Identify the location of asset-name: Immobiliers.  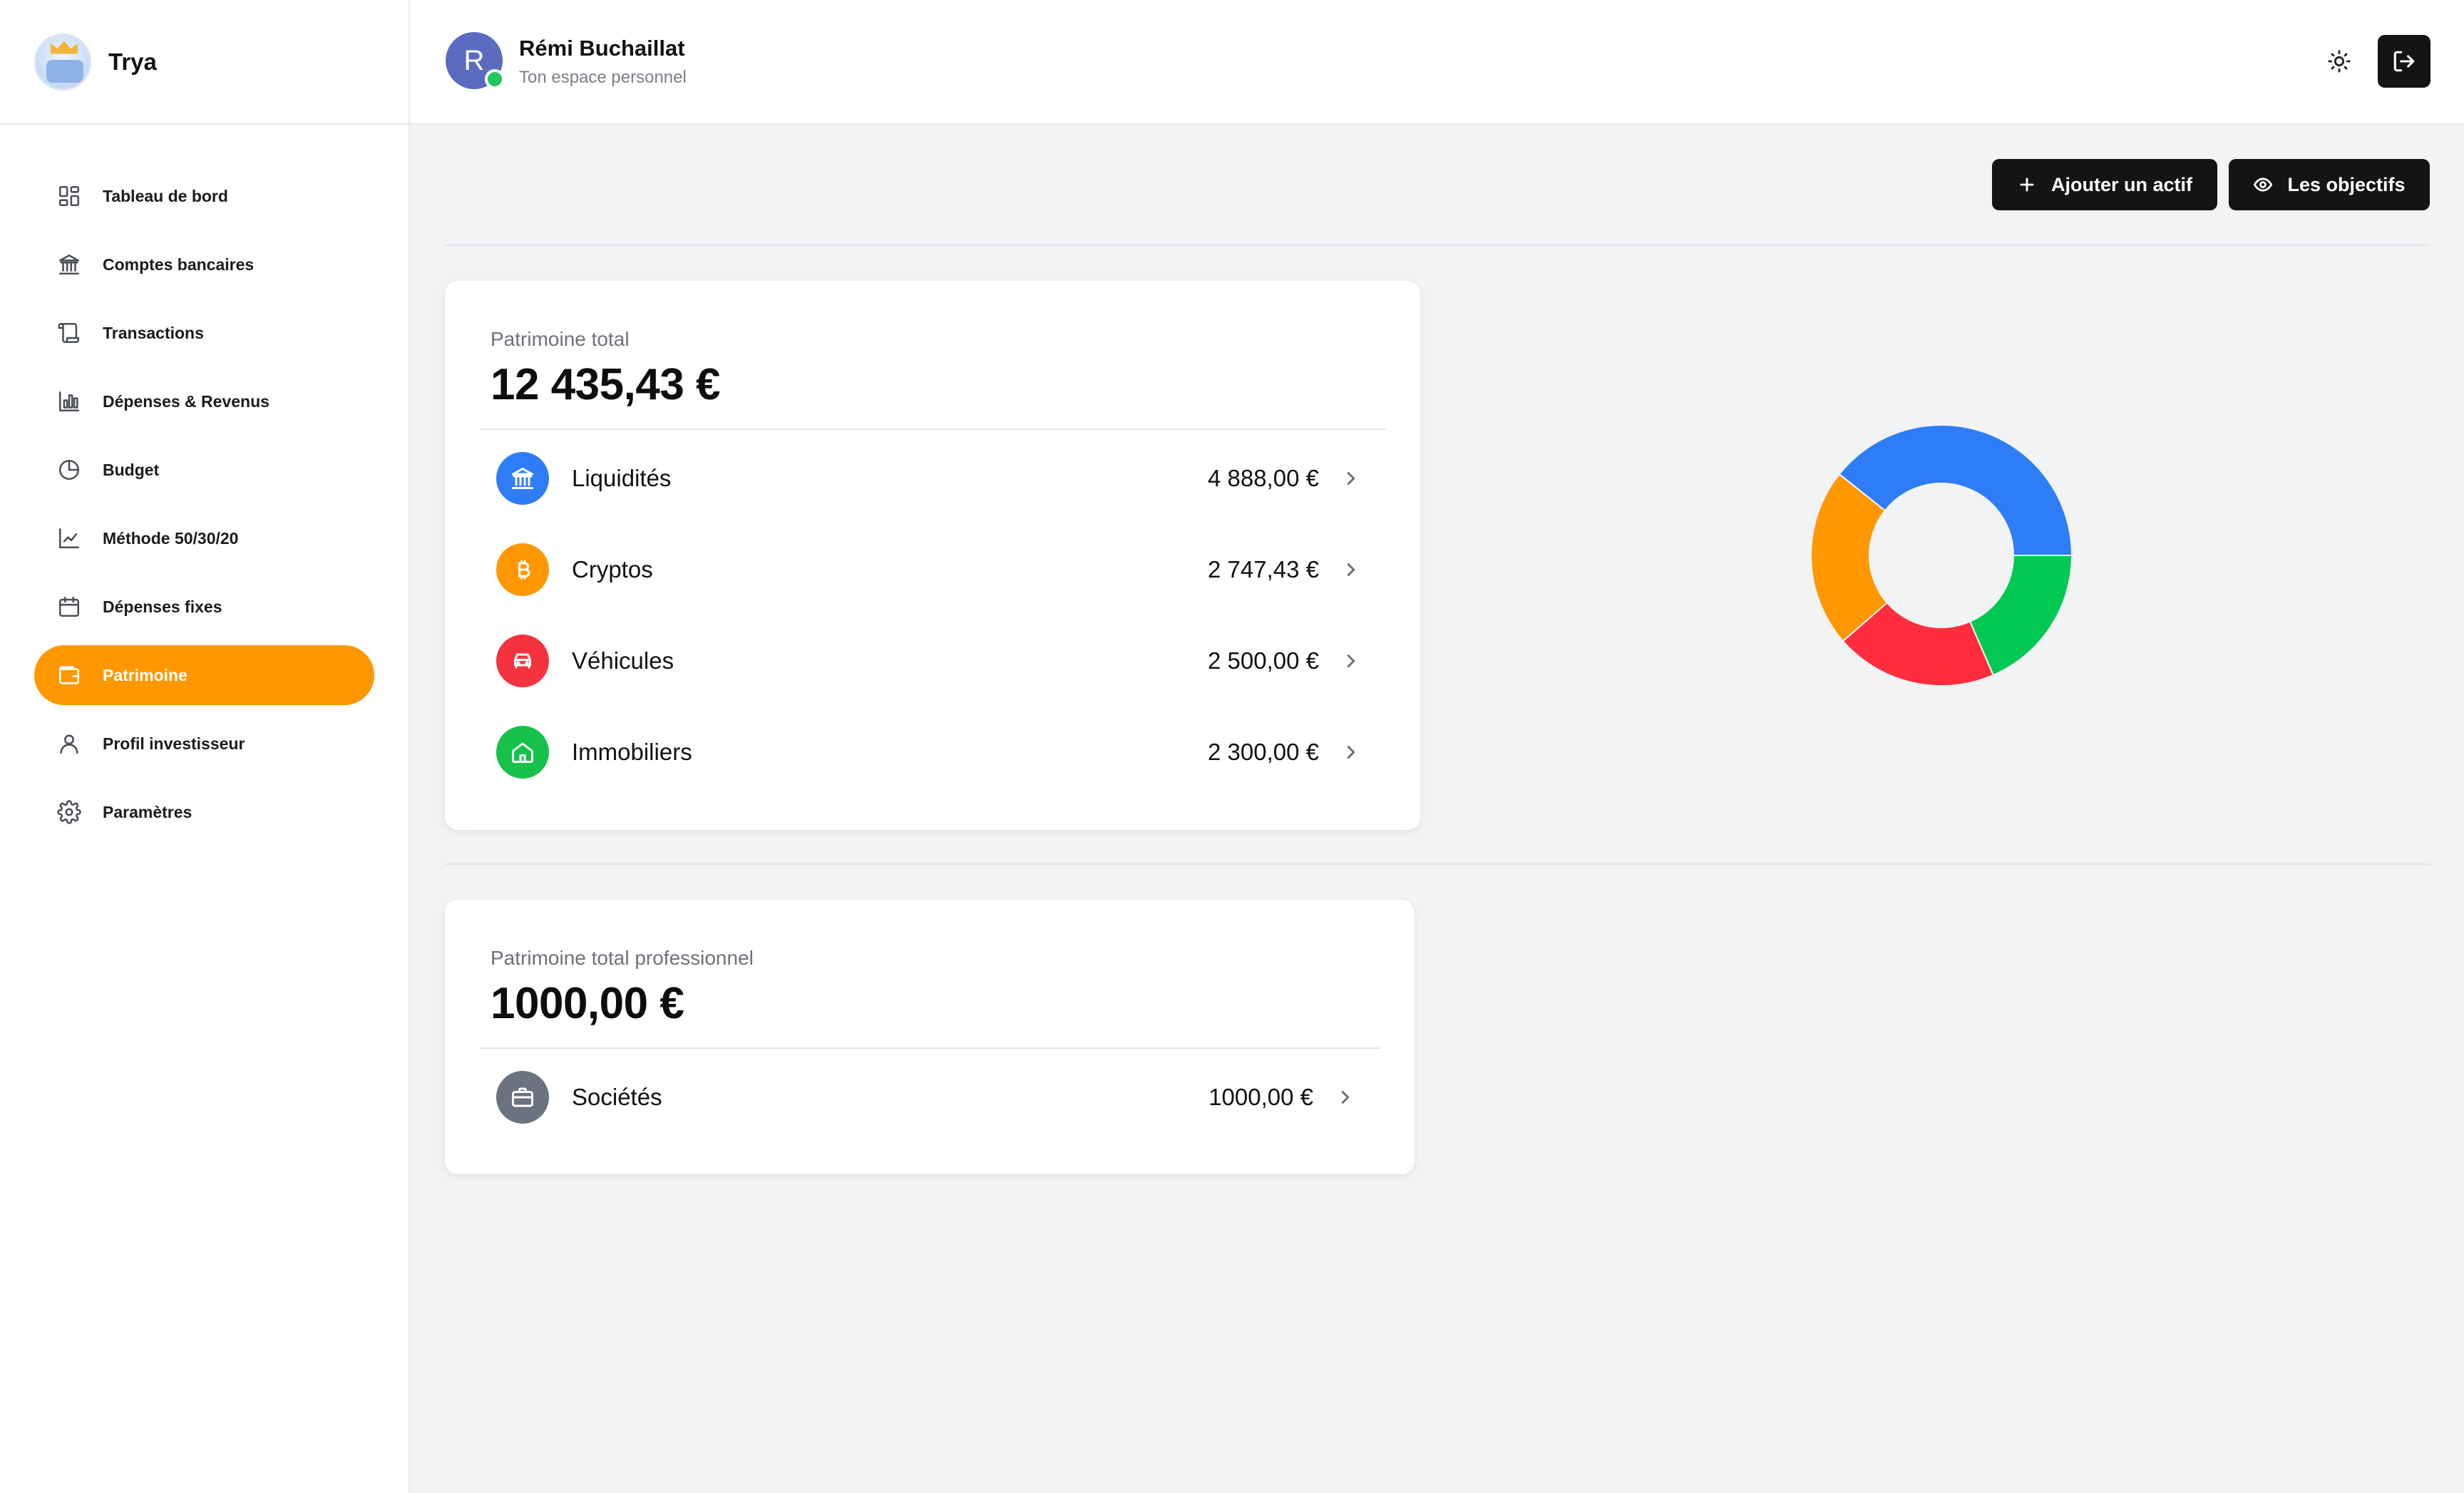
(632, 752).